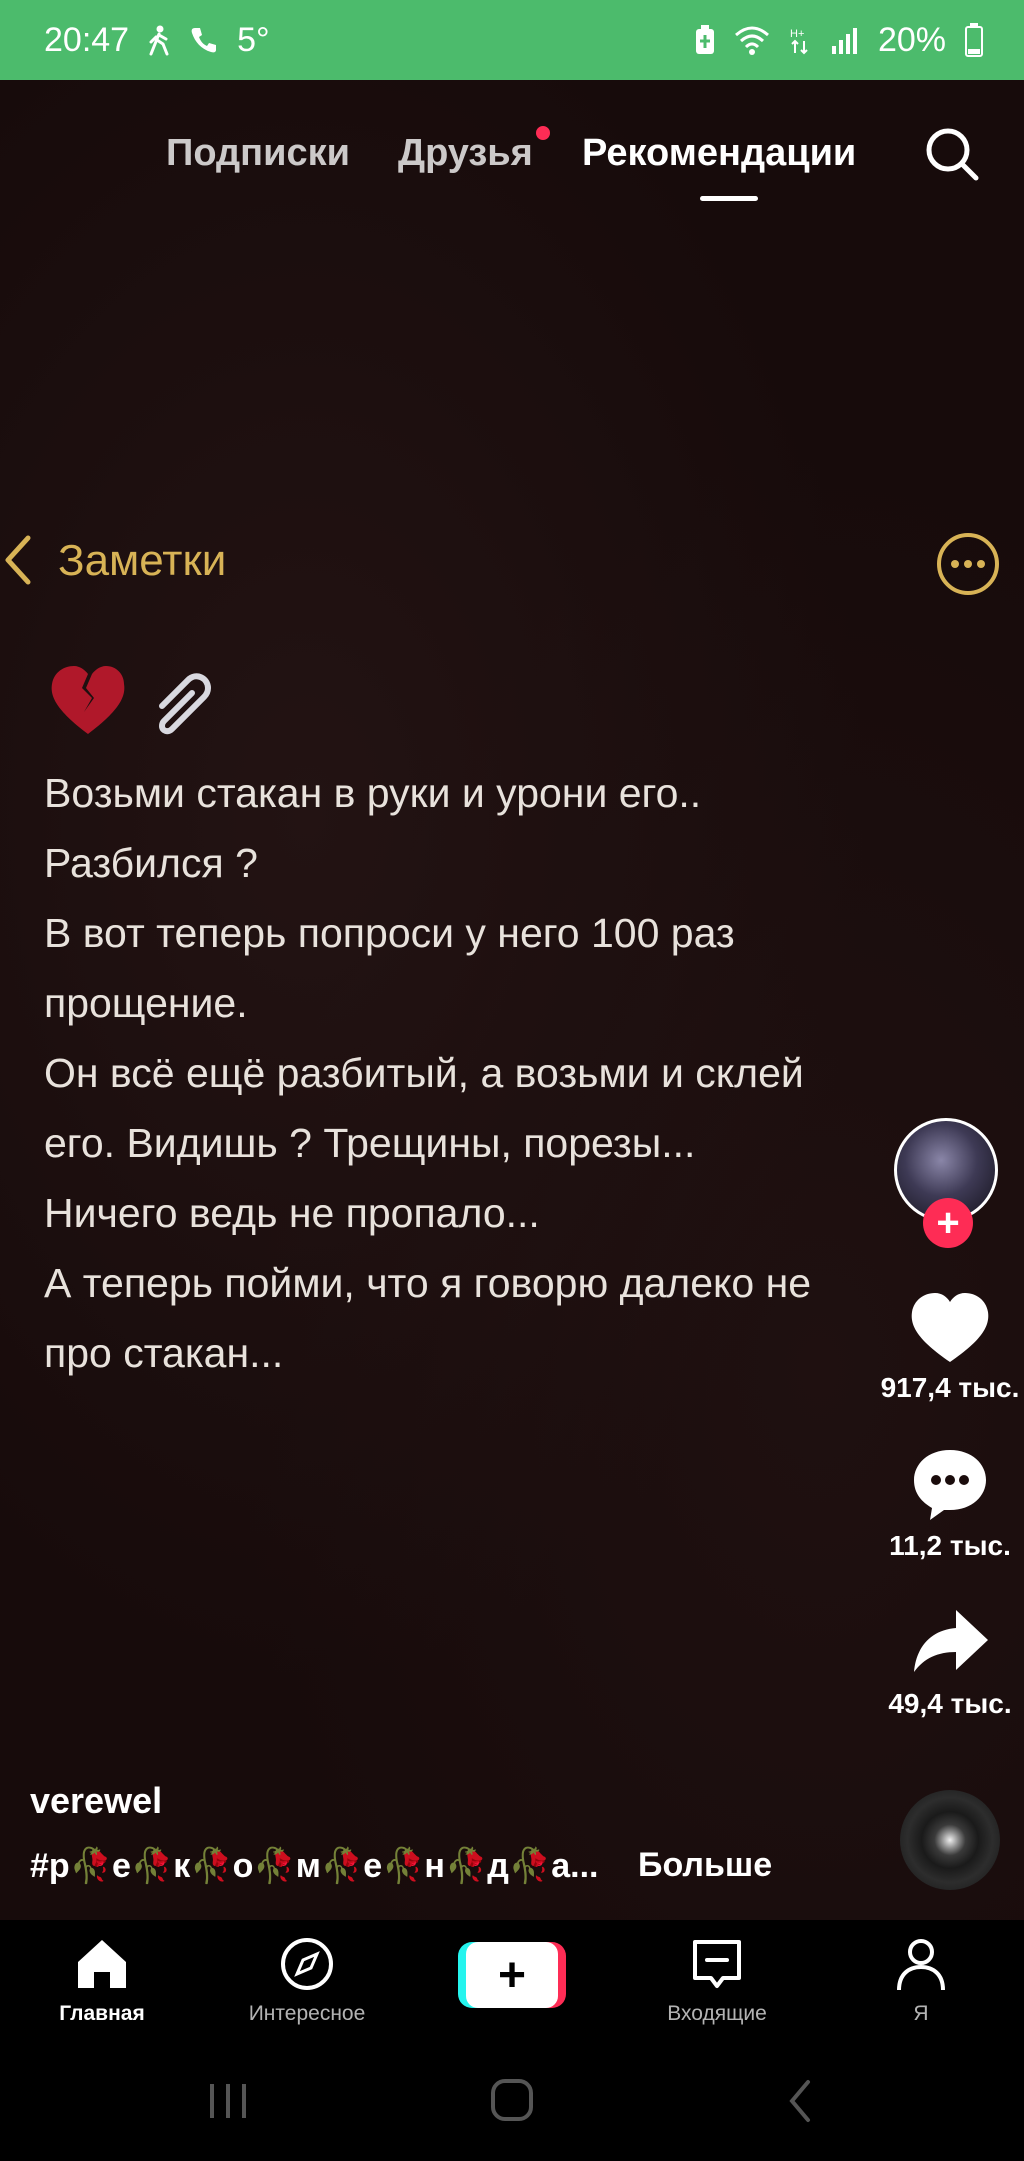 The image size is (1024, 2161). Describe the element at coordinates (146, 1003) in the screenshot. I see `note-line: прощение.` at that location.